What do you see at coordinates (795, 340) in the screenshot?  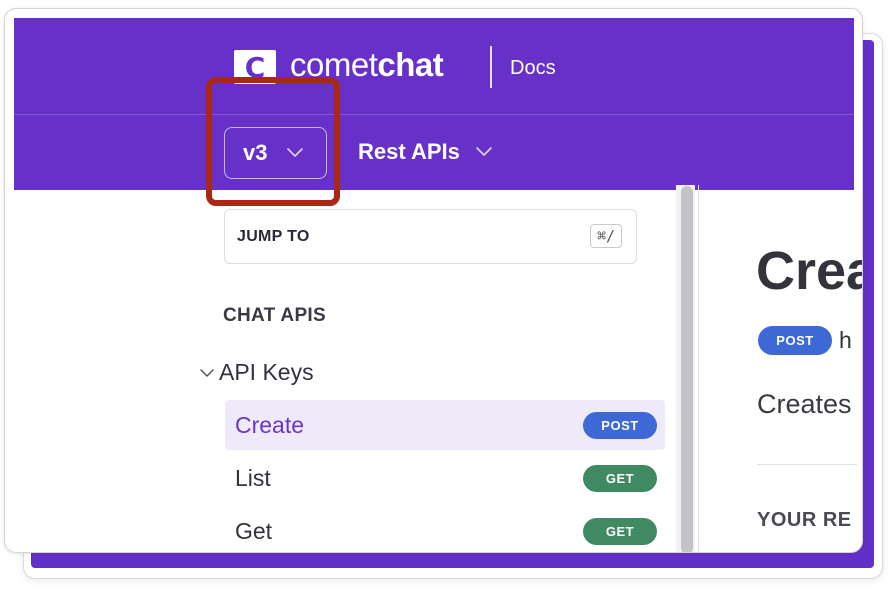 I see `endpoint-method-badge: POST` at bounding box center [795, 340].